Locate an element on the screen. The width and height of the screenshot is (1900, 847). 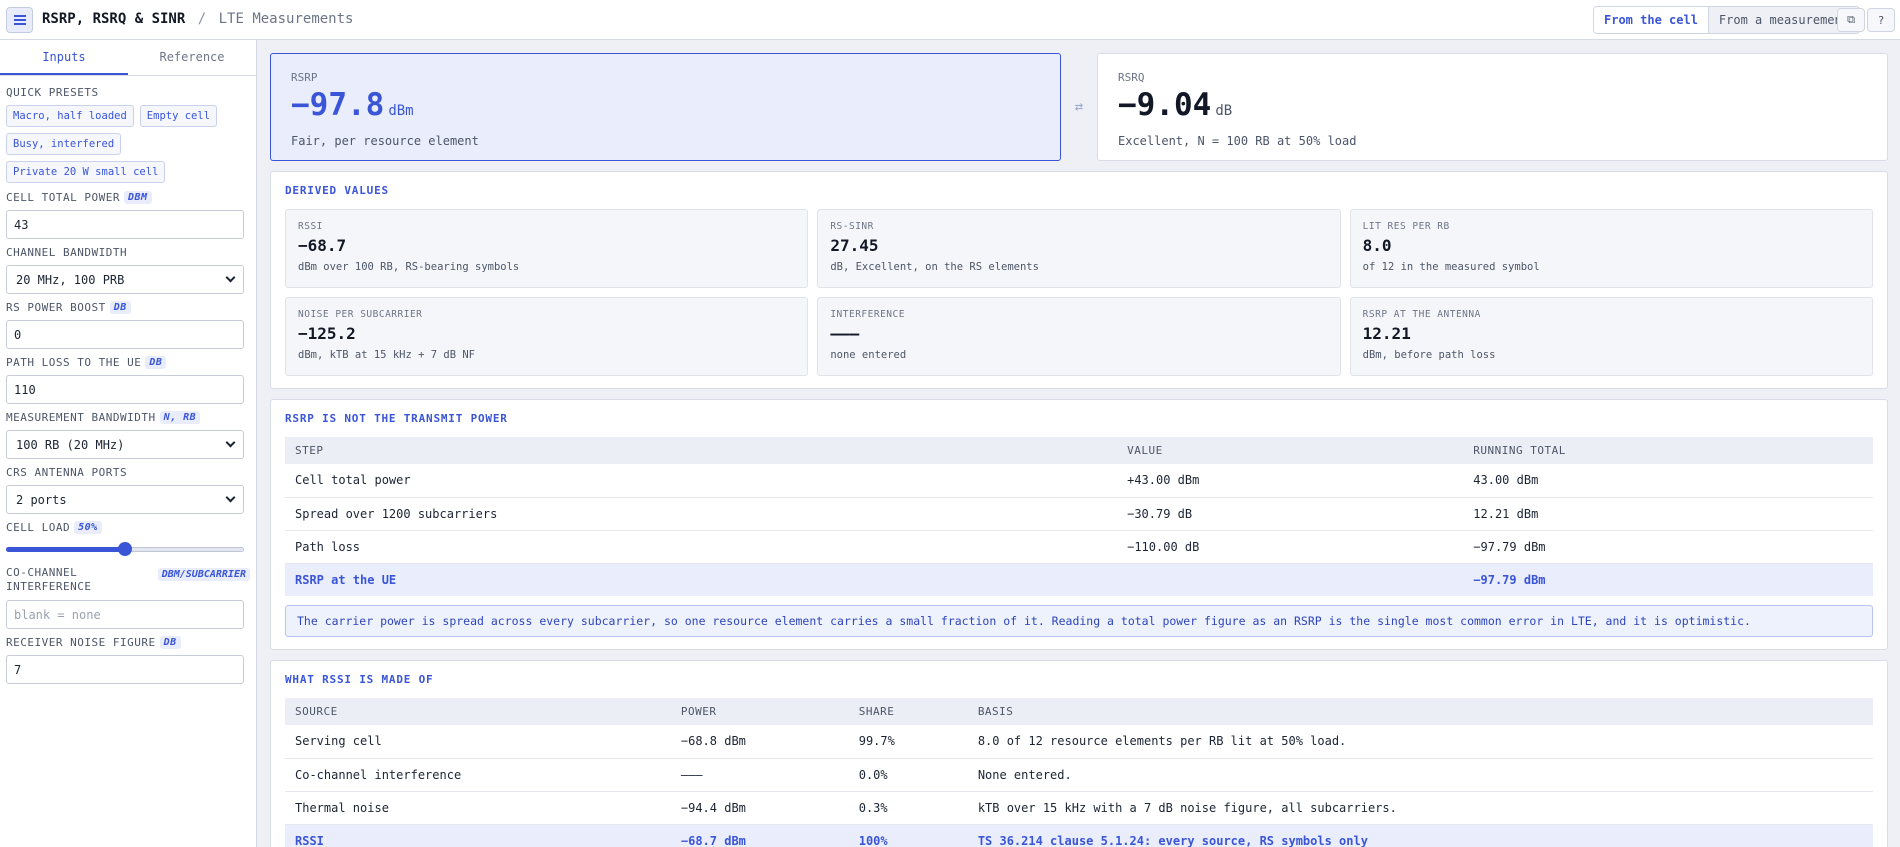
tab-inputs: Inputs is located at coordinates (64, 57).